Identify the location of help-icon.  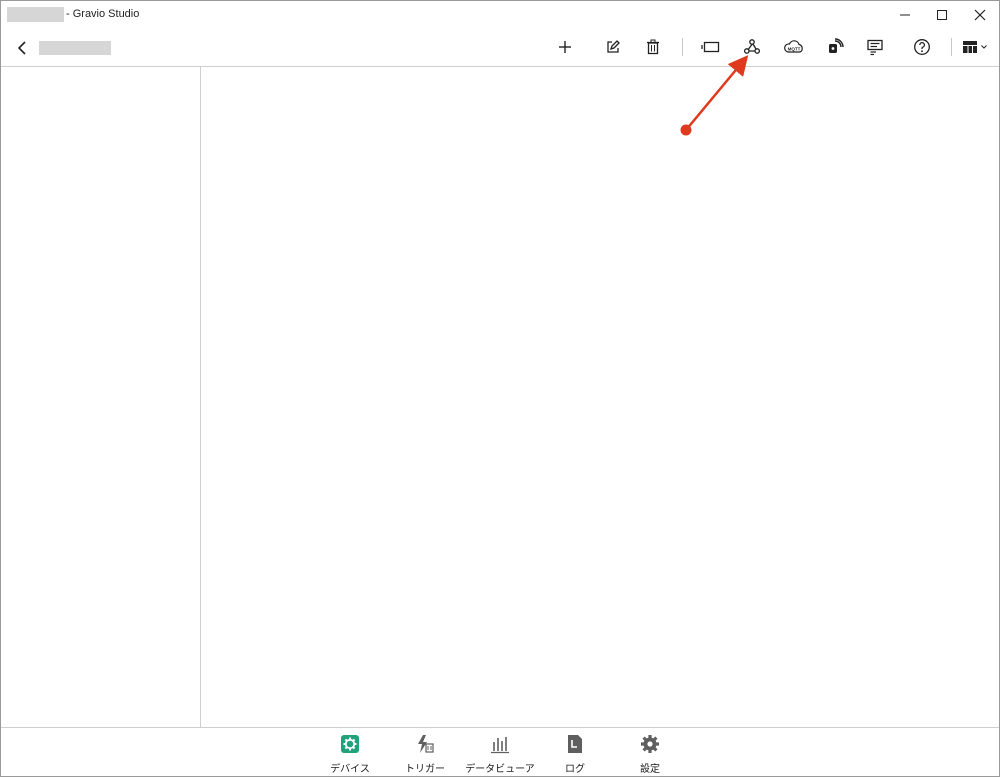
(922, 47).